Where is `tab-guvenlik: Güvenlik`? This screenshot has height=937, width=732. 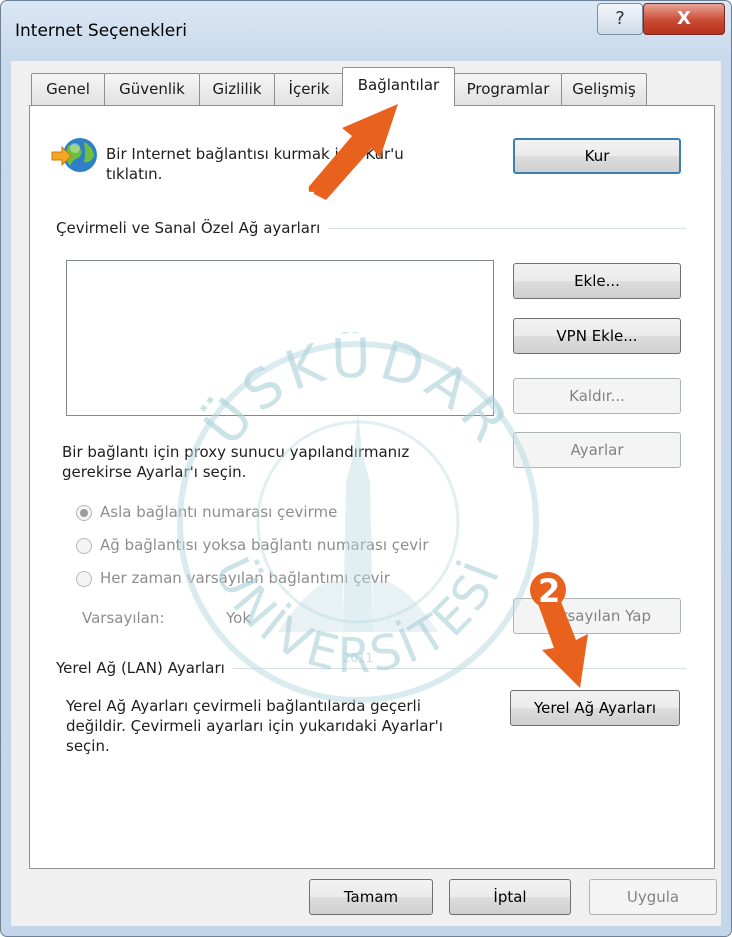 tab-guvenlik: Güvenlik is located at coordinates (152, 89).